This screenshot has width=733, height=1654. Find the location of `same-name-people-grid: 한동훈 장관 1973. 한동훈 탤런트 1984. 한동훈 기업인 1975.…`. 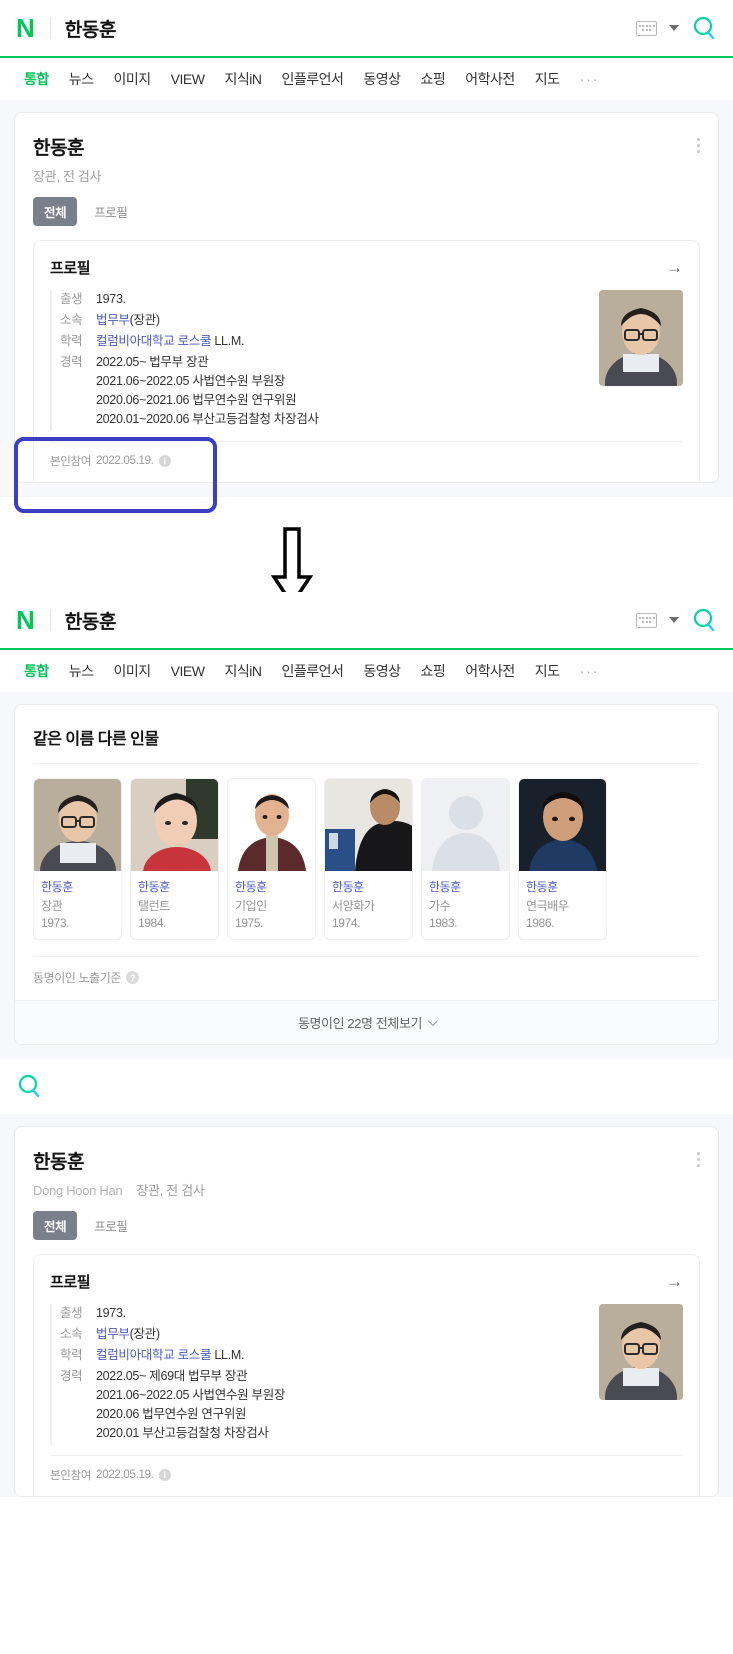

same-name-people-grid: 한동훈 장관 1973. 한동훈 탤런트 1984. 한동훈 기업인 1975.… is located at coordinates (366, 852).